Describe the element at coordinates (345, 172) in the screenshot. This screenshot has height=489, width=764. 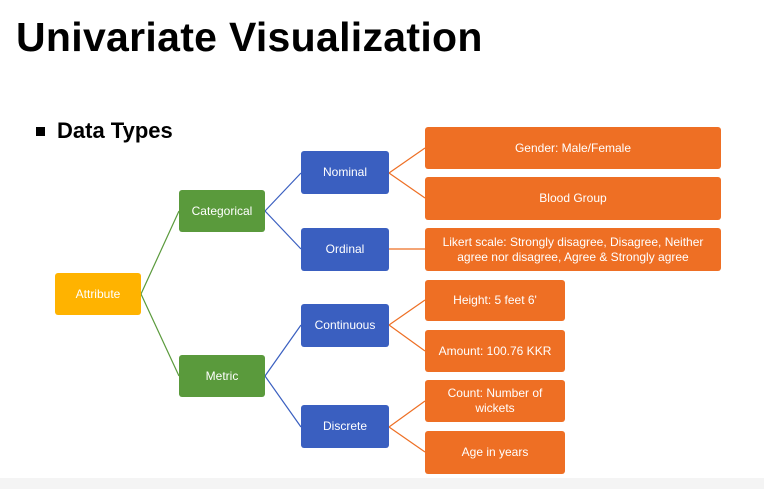
I see `node-nominal: Nominal` at that location.